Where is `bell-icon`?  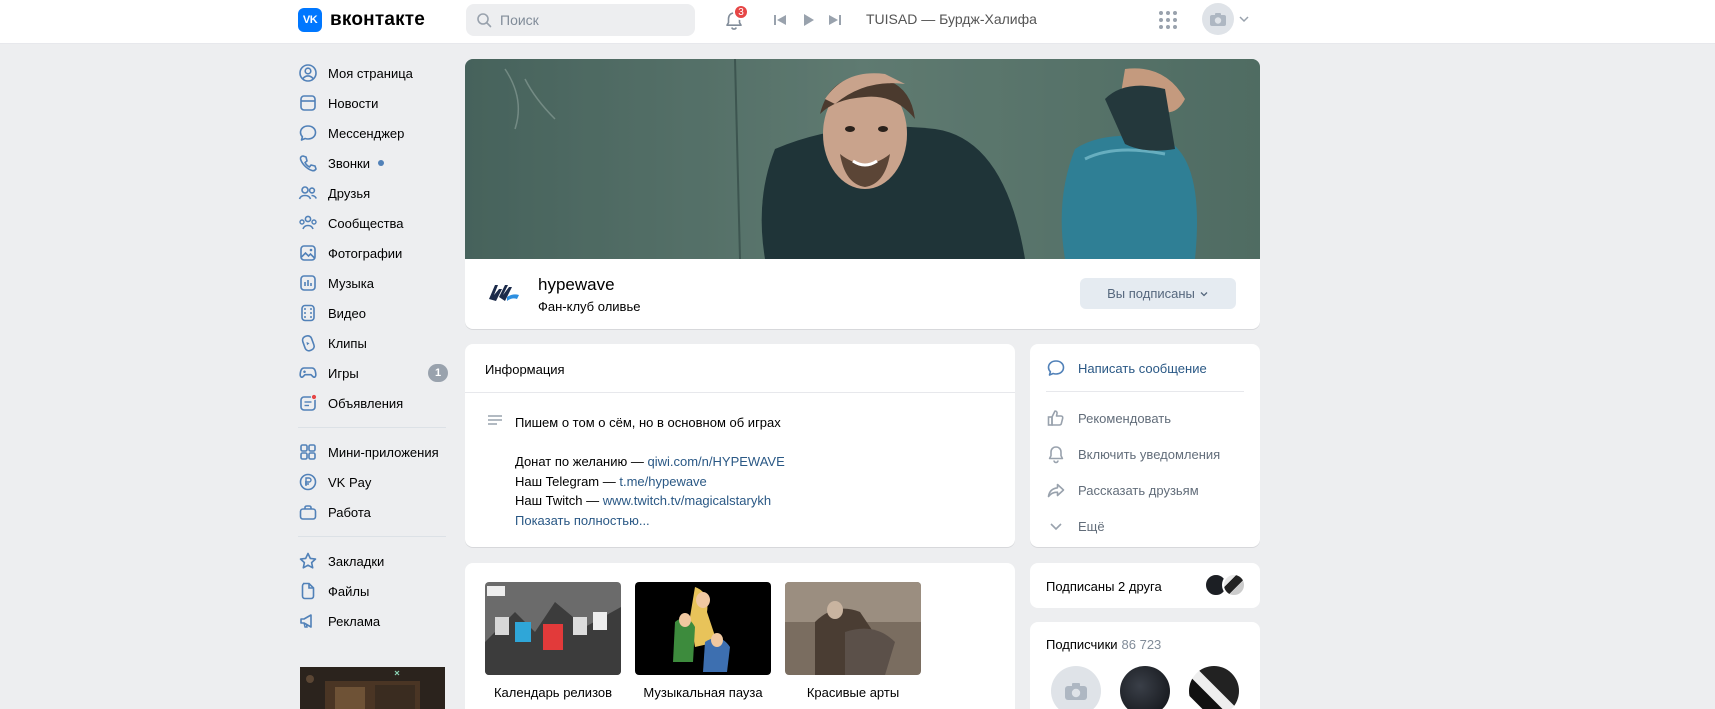
bell-icon is located at coordinates (1056, 455).